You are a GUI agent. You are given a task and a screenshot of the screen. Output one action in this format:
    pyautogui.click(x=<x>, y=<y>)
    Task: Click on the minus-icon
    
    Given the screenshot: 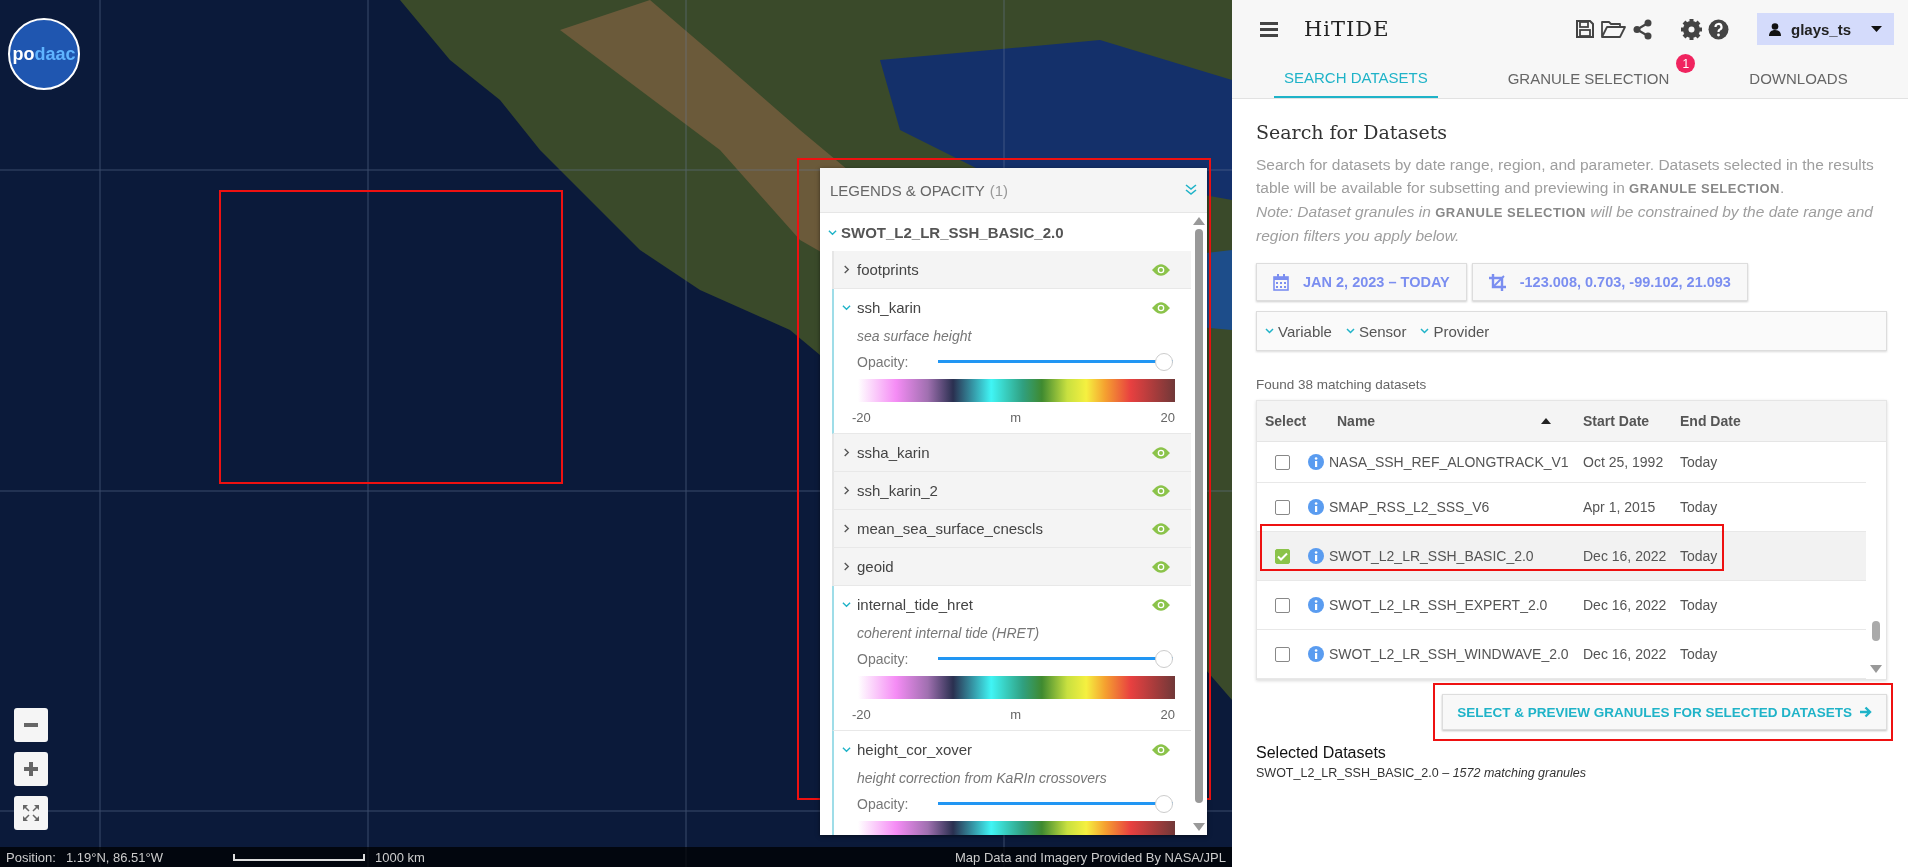 What is the action you would take?
    pyautogui.click(x=31, y=725)
    